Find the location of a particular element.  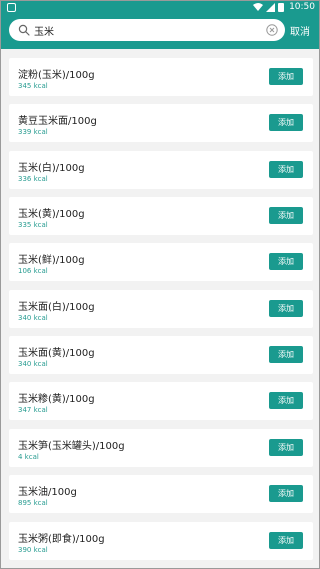

clock: 10:50 is located at coordinates (302, 7).